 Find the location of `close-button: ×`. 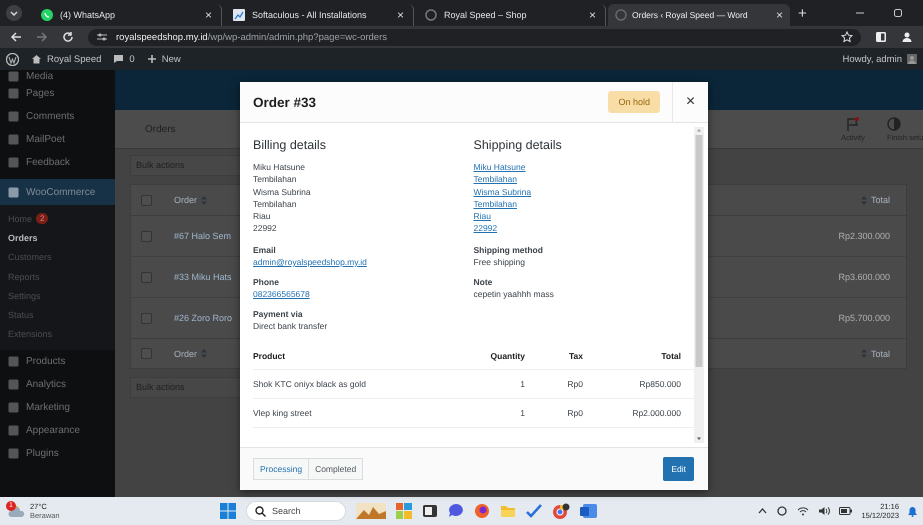

close-button: × is located at coordinates (690, 102).